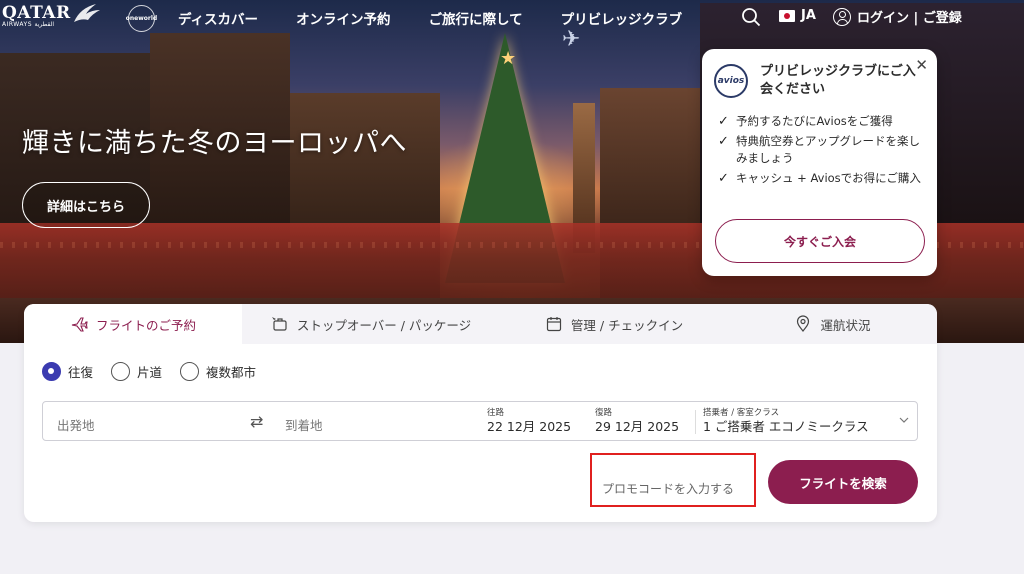  I want to click on destination-field: 到着地, so click(375, 421).